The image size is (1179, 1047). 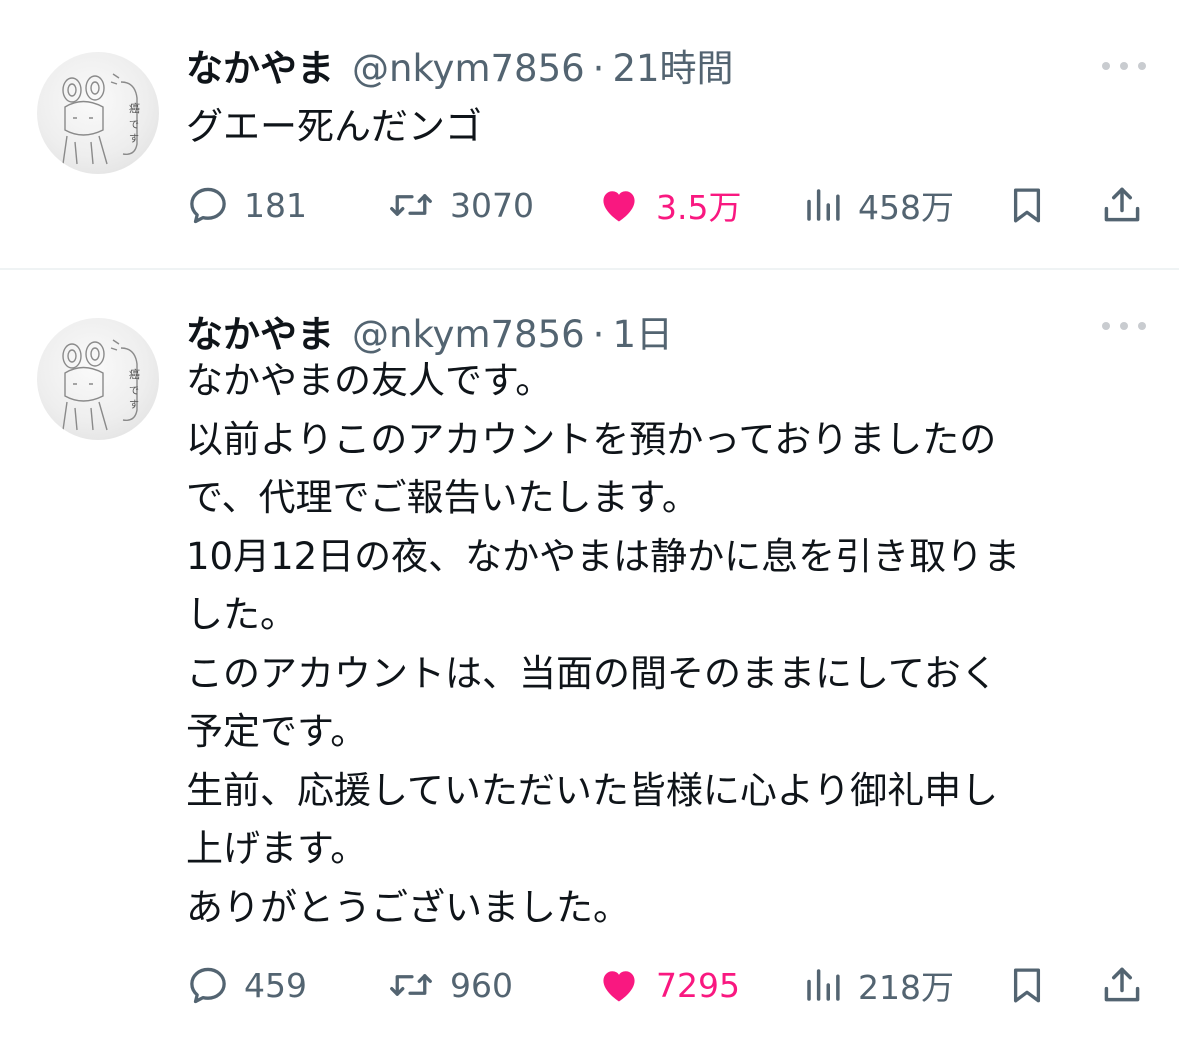 What do you see at coordinates (275, 205) in the screenshot?
I see `reply-count: 181` at bounding box center [275, 205].